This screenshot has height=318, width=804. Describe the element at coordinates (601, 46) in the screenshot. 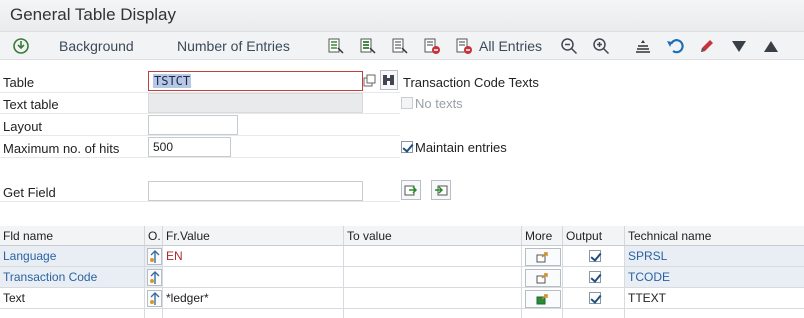

I see `zoom-in-icon` at that location.